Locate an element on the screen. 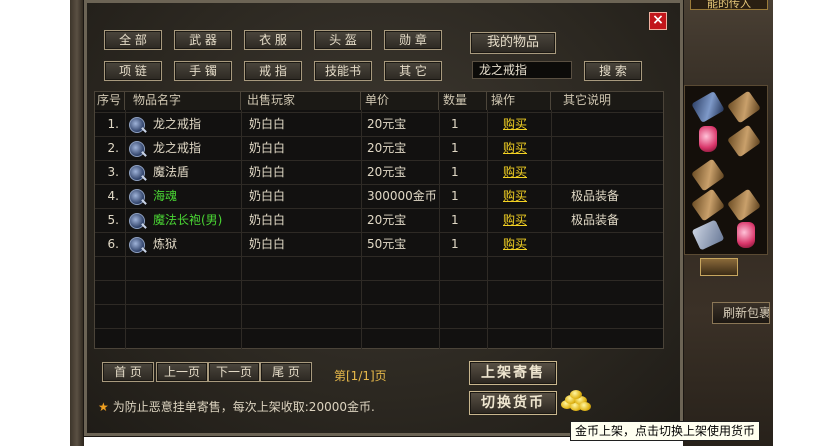 This screenshot has height=446, width=840. inventory-panel is located at coordinates (726, 170).